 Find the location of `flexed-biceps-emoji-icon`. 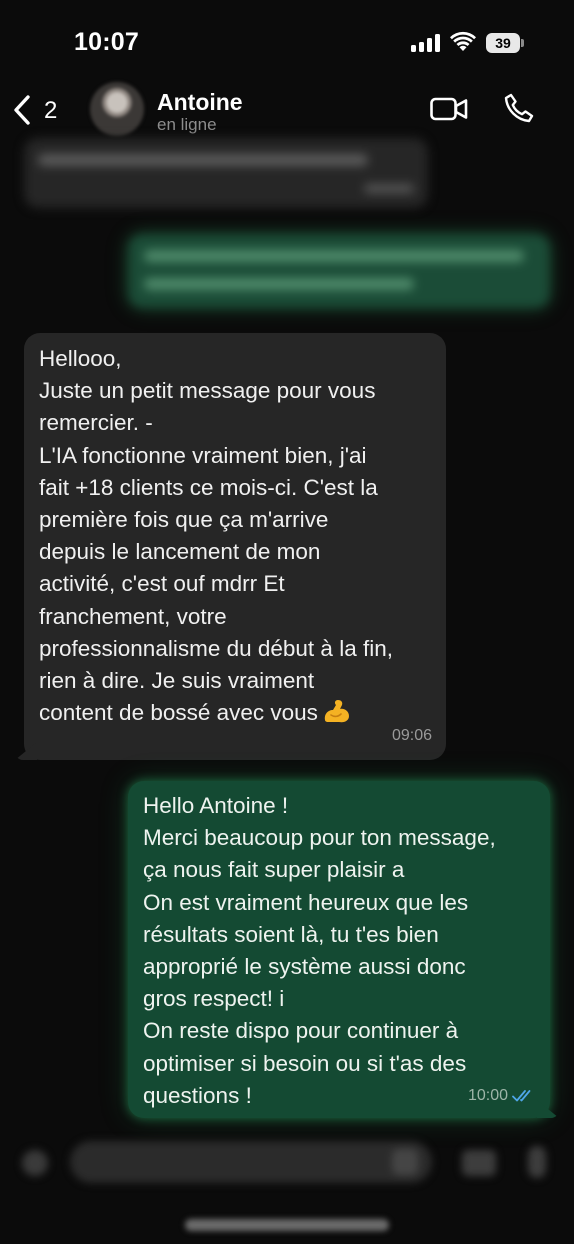

flexed-biceps-emoji-icon is located at coordinates (336, 711).